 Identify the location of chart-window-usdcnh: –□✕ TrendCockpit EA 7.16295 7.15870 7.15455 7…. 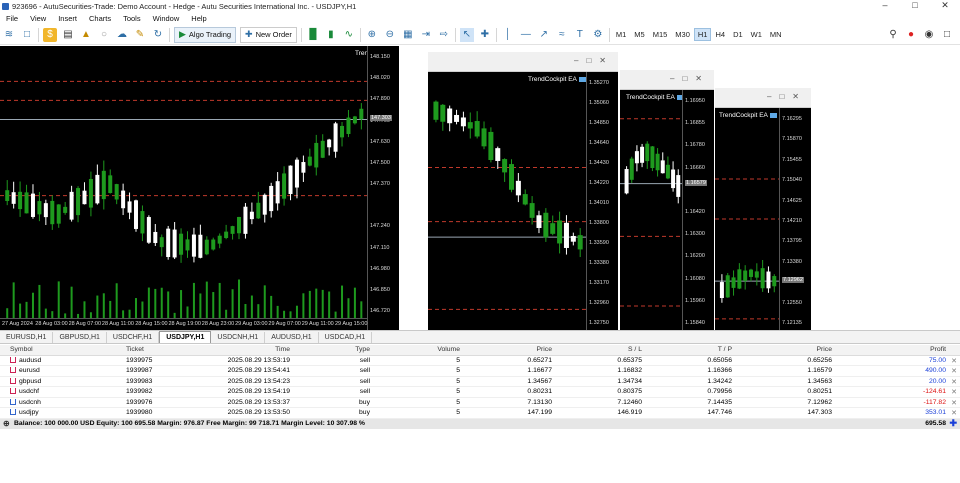
(763, 209).